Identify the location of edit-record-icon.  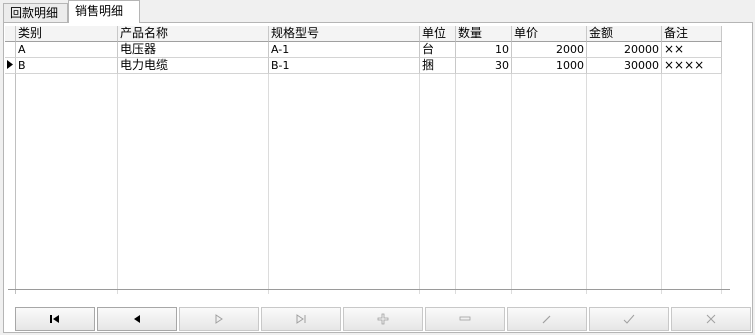
(546, 319).